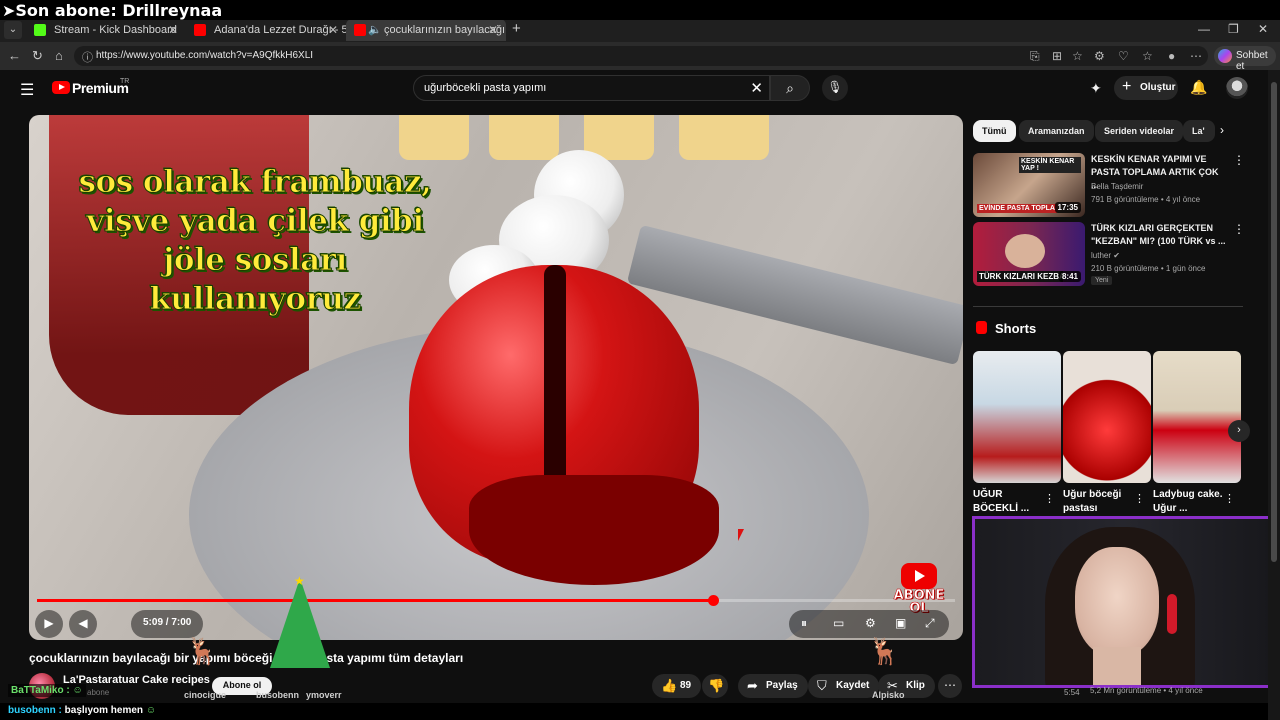 This screenshot has height=720, width=1280. What do you see at coordinates (1099, 56) in the screenshot?
I see `extensions-icon: ⚙` at bounding box center [1099, 56].